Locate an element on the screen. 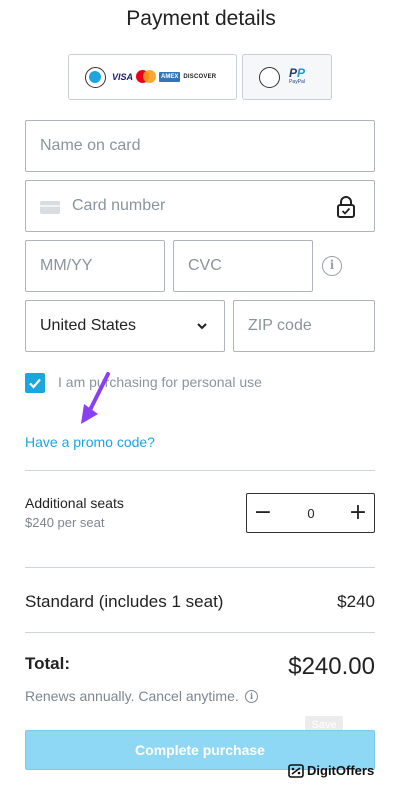 Image resolution: width=402 pixels, height=789 pixels. paypal-logo: PP PayPal is located at coordinates (297, 76).